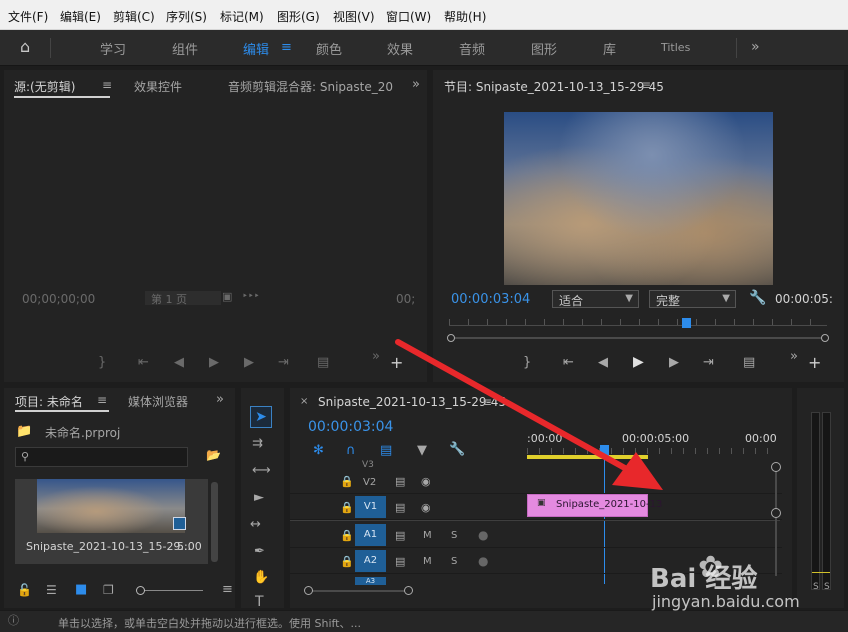 This screenshot has height=632, width=848. What do you see at coordinates (726, 601) in the screenshot?
I see `watermark-url: jingyan.baidu.com` at bounding box center [726, 601].